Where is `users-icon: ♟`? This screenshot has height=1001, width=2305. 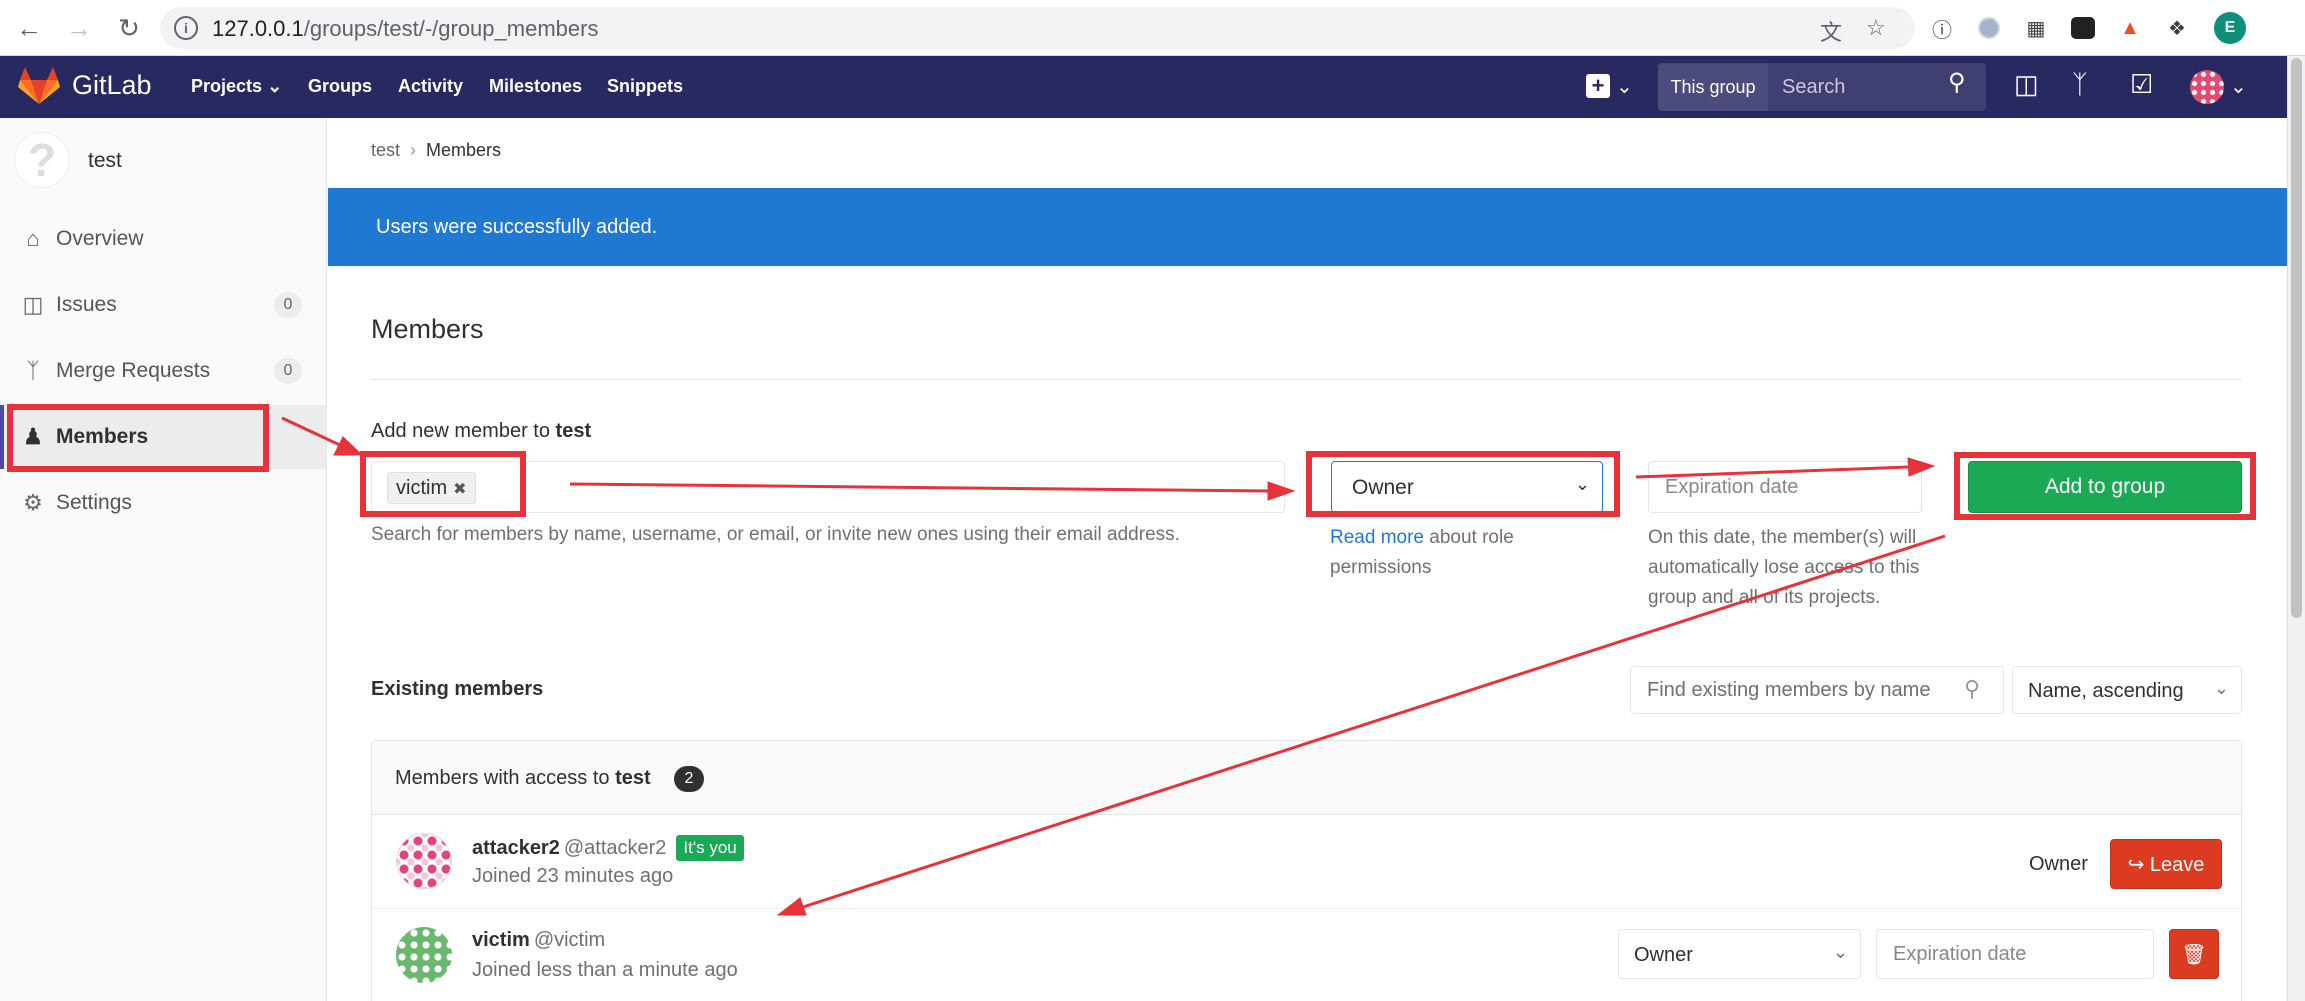
users-icon: ♟ is located at coordinates (33, 436).